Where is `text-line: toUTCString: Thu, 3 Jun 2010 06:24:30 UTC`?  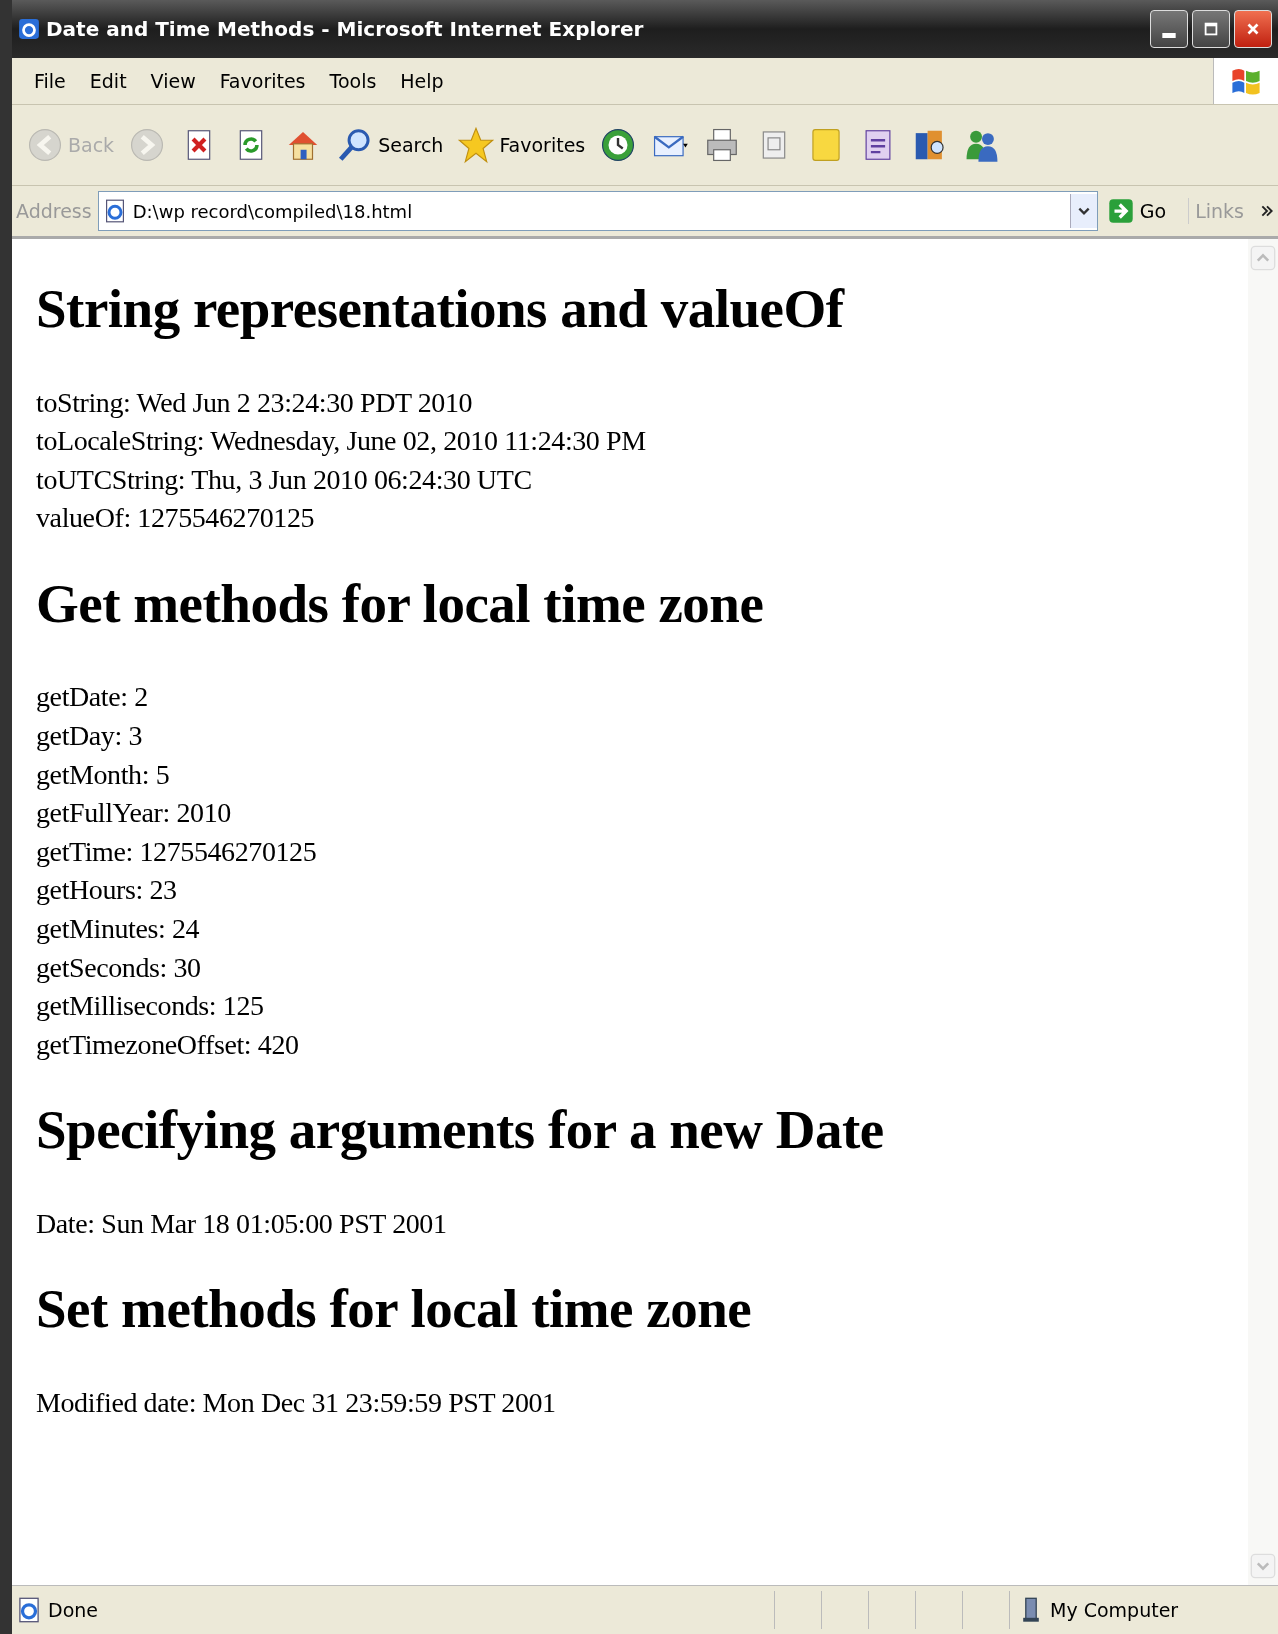
text-line: toUTCString: Thu, 3 Jun 2010 06:24:30 UTC is located at coordinates (284, 479).